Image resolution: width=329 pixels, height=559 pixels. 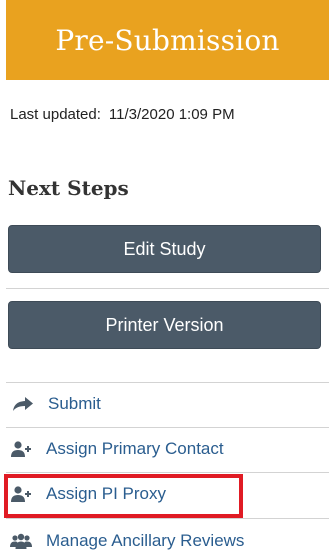 What do you see at coordinates (74, 403) in the screenshot?
I see `submit-label: Submit` at bounding box center [74, 403].